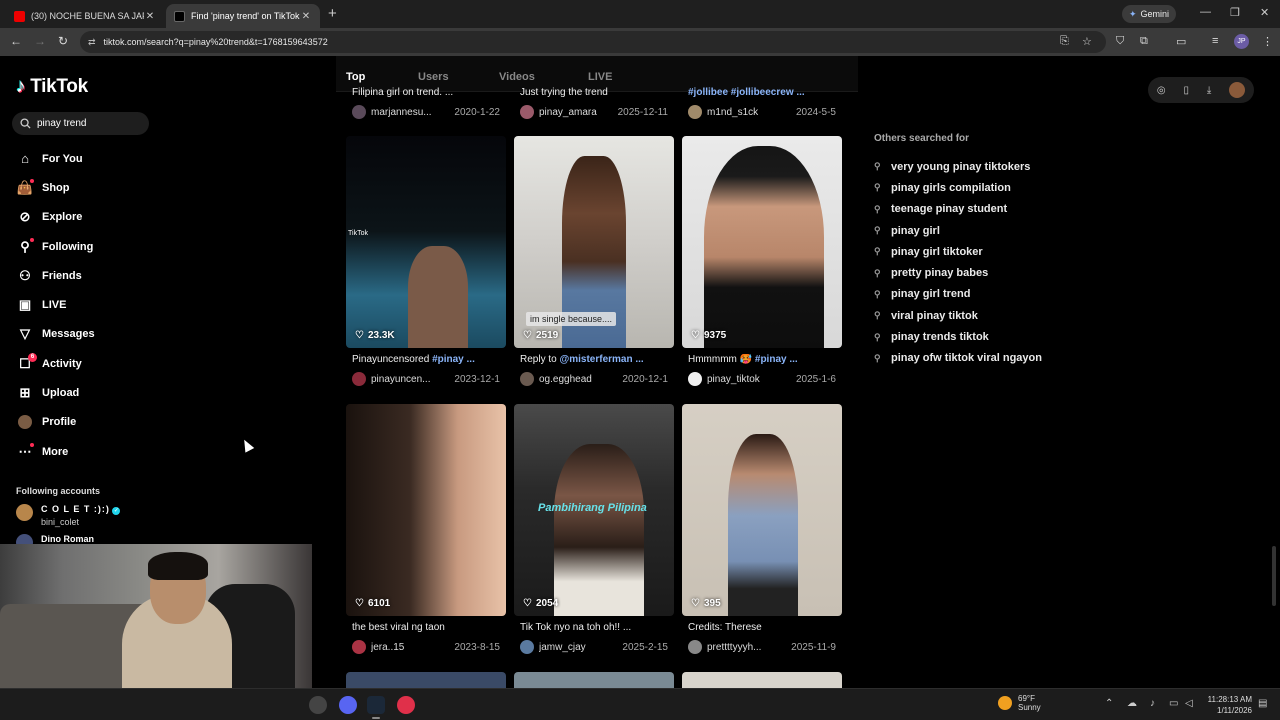 The image size is (1280, 720). I want to click on nav-more: ⋯ More, so click(55, 451).